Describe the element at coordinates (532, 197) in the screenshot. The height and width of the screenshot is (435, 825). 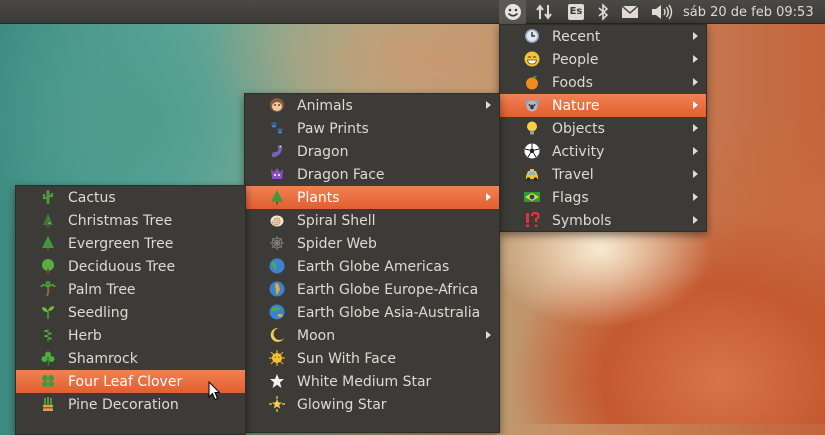
I see `brazil-flag-icon` at that location.